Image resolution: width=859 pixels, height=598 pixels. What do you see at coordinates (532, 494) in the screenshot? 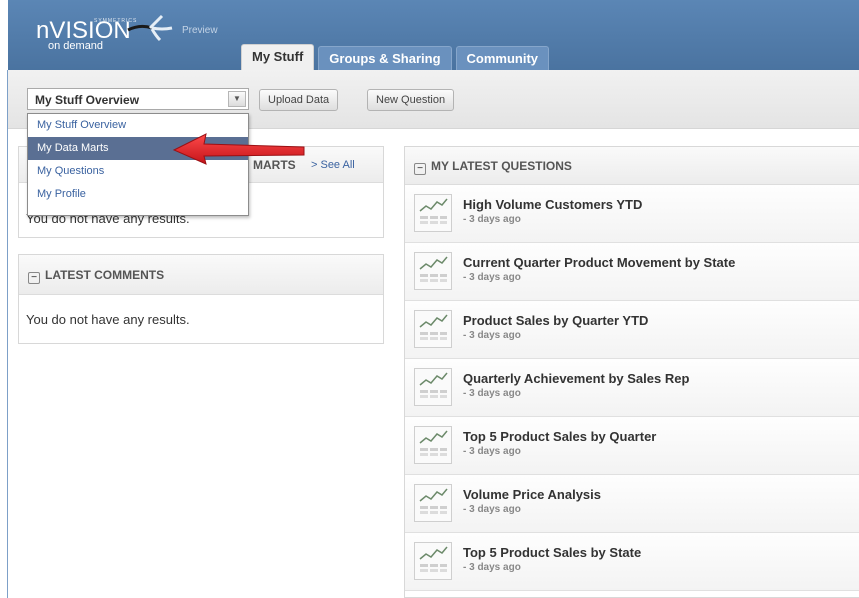
I see `question-title: Volume Price Analysis` at bounding box center [532, 494].